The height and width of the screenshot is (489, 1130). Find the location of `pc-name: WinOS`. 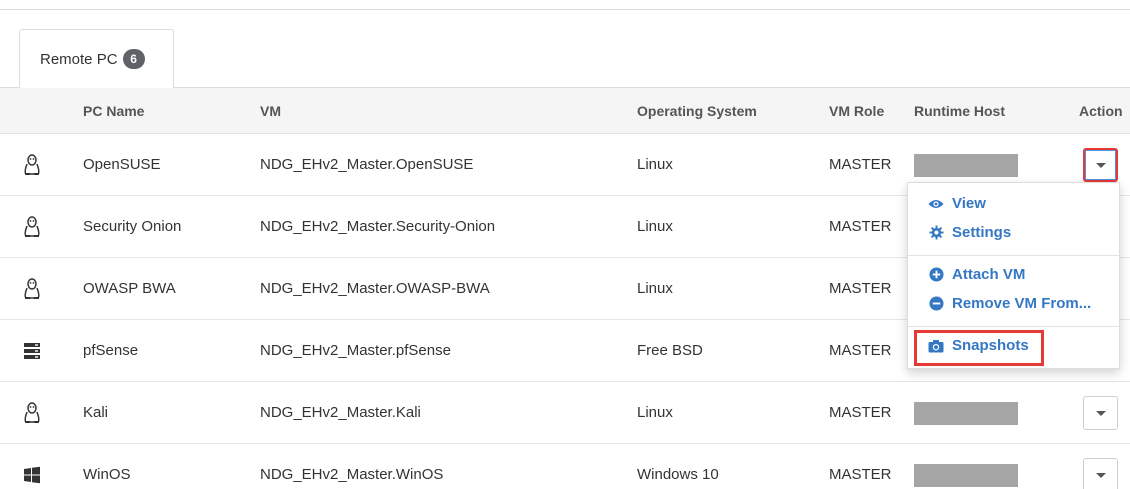

pc-name: WinOS is located at coordinates (107, 474).